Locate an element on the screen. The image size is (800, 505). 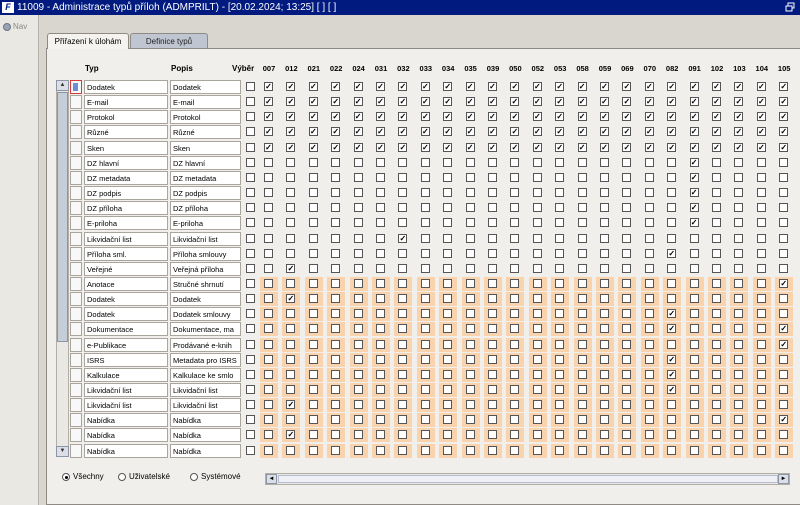
cell-typ: Nabídka is located at coordinates (126, 435).